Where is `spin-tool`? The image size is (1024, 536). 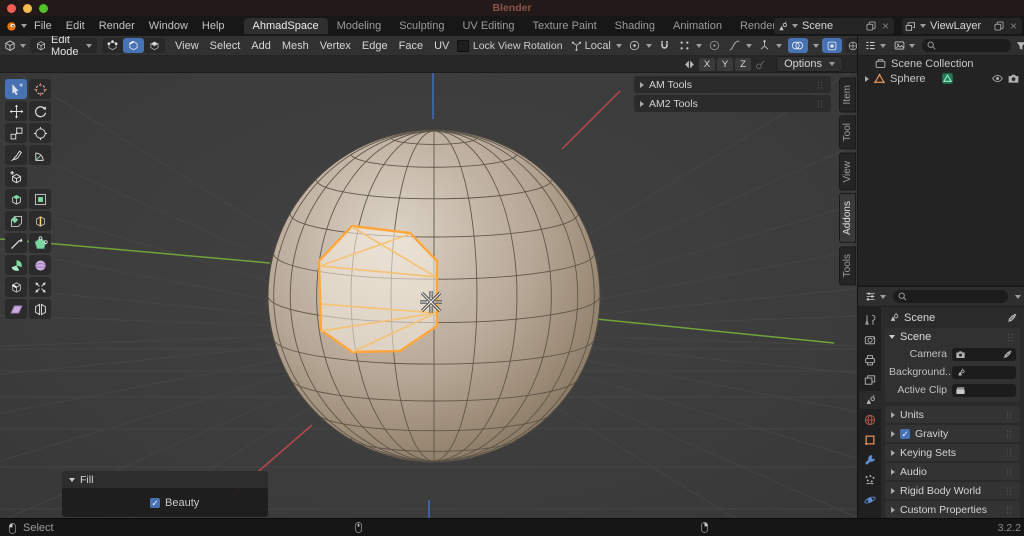 spin-tool is located at coordinates (16, 265).